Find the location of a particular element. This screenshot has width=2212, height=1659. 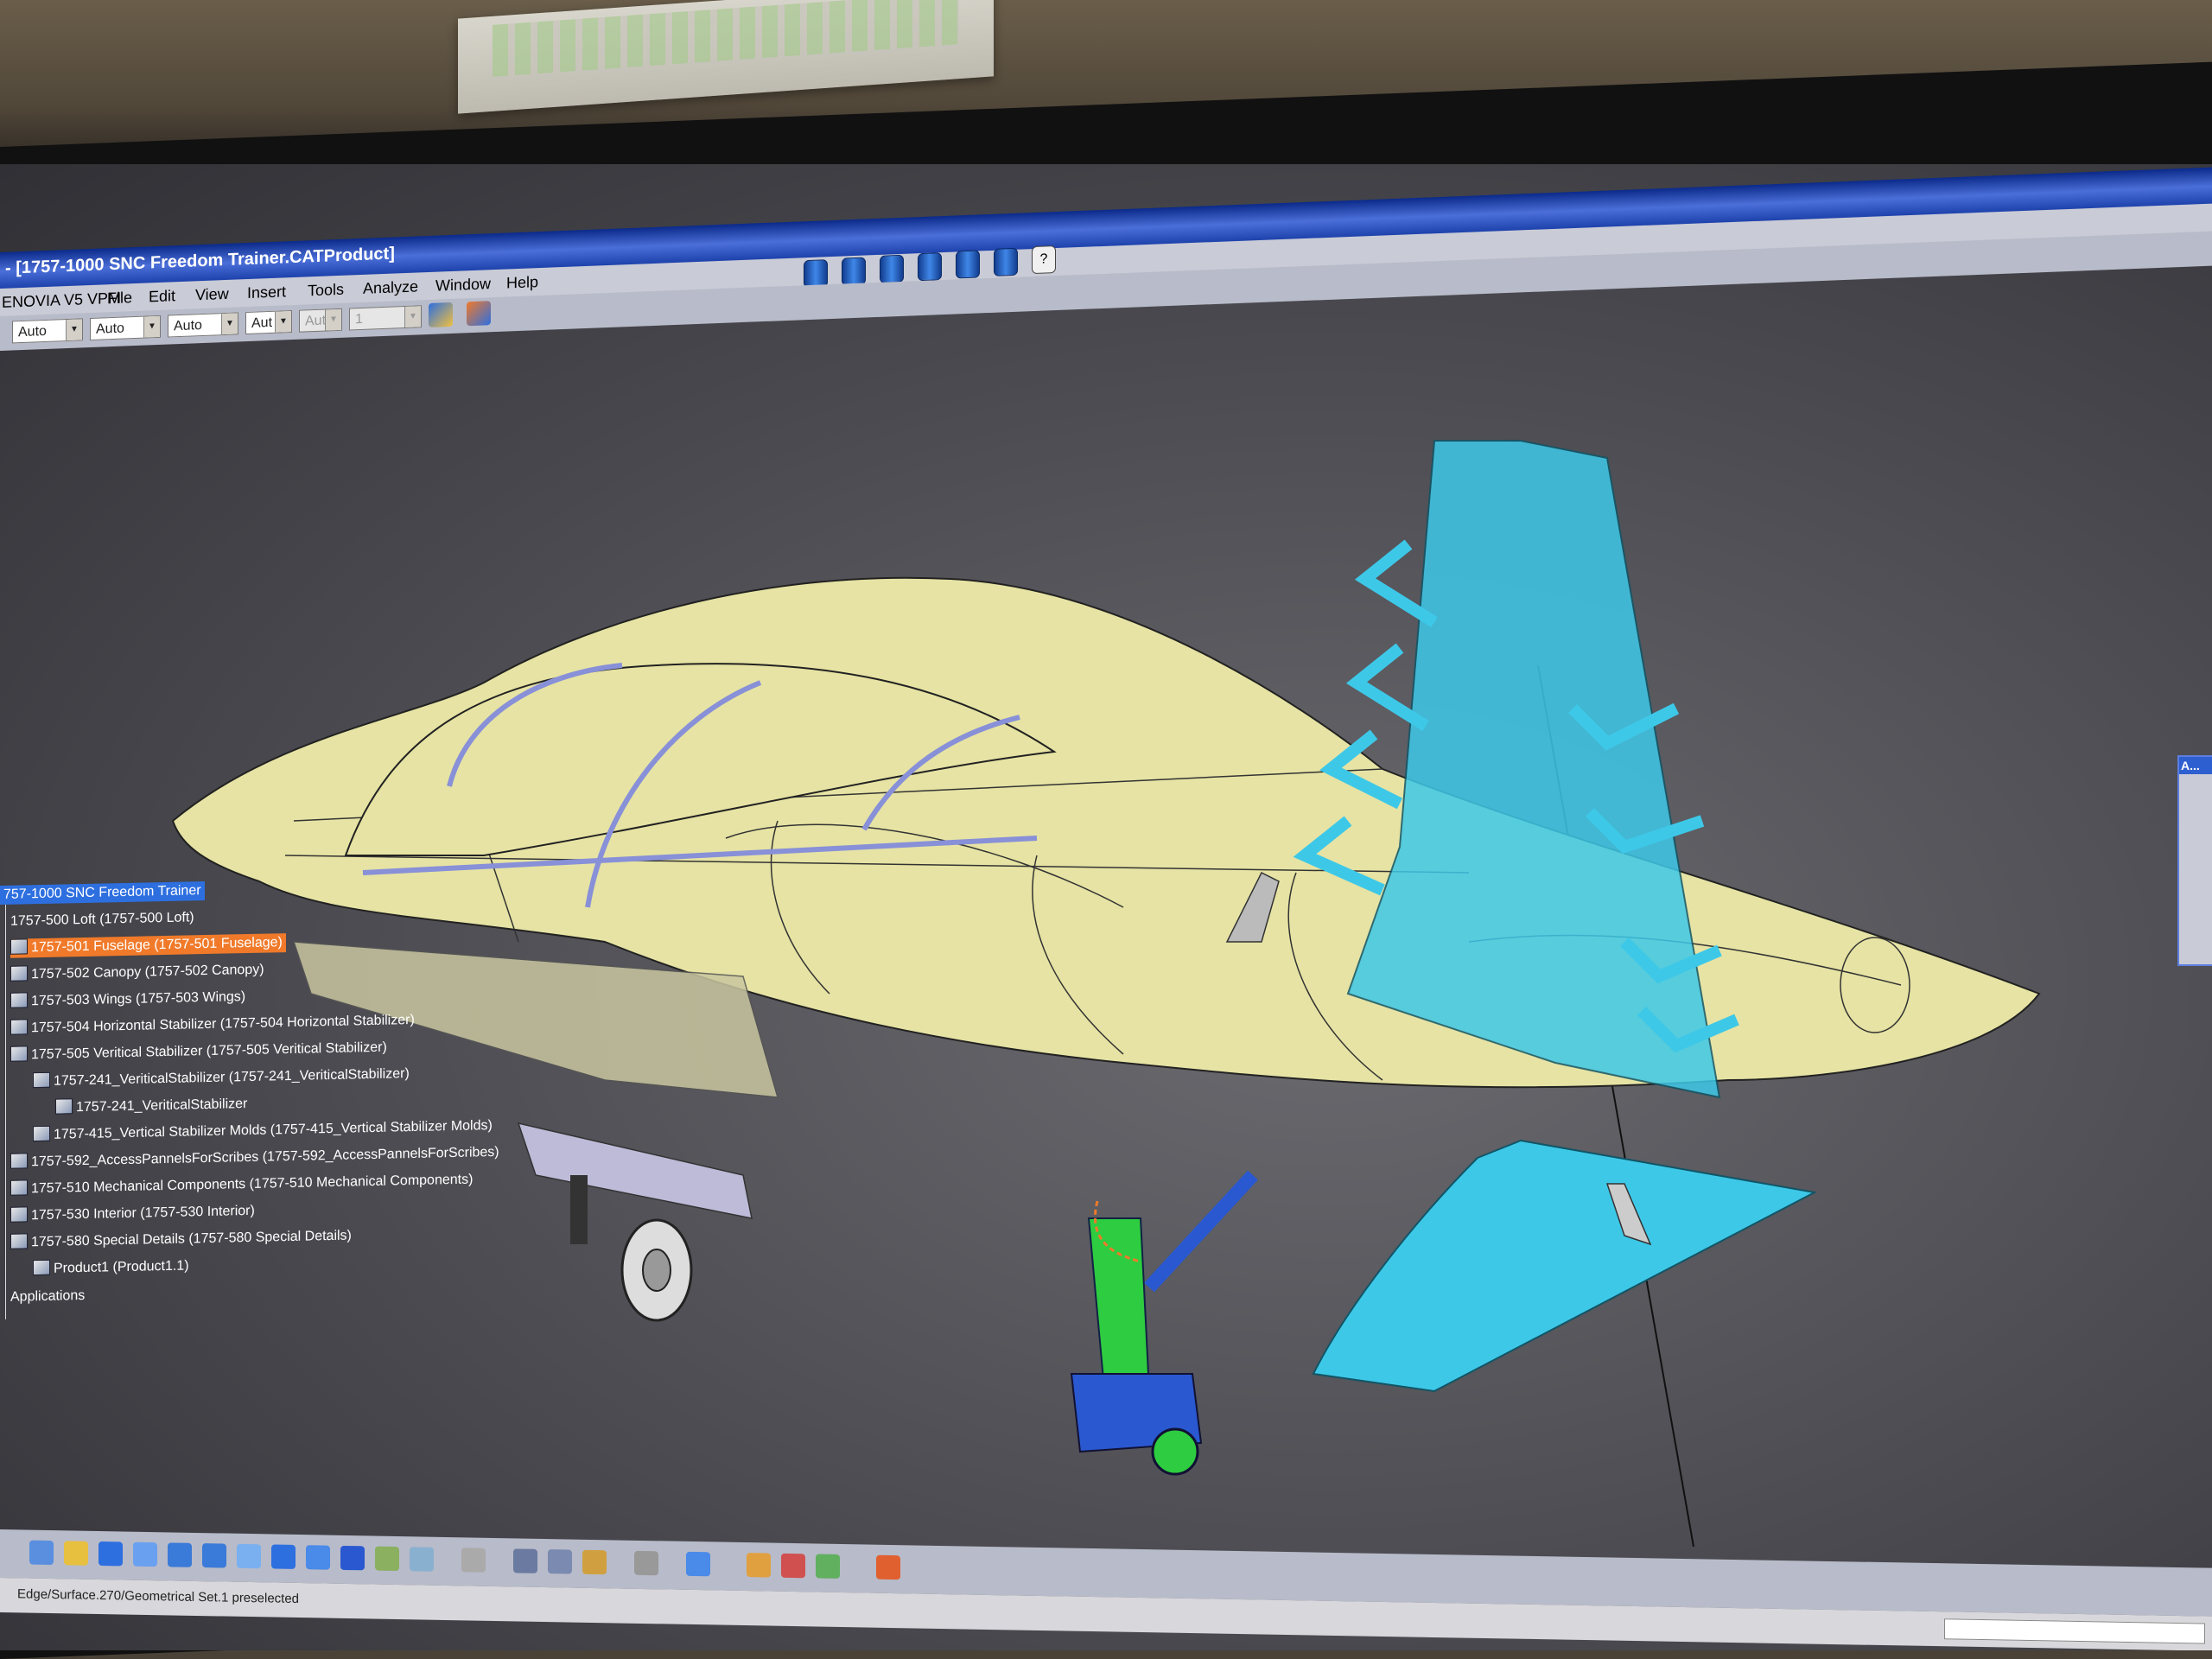

normal-view-icon is located at coordinates (249, 1556).